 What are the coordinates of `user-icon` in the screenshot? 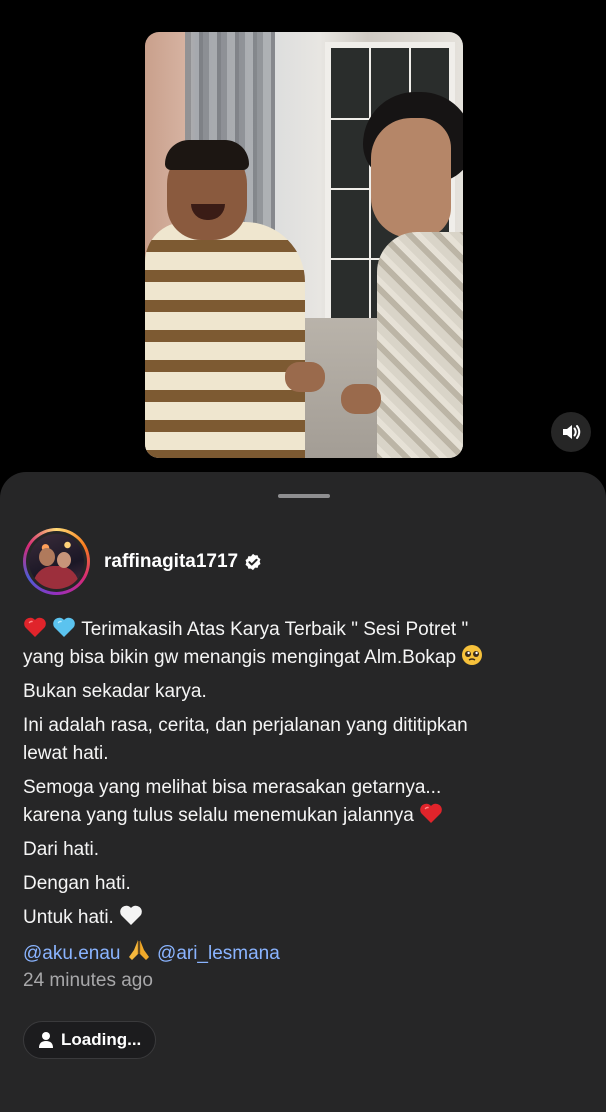 It's located at (46, 1040).